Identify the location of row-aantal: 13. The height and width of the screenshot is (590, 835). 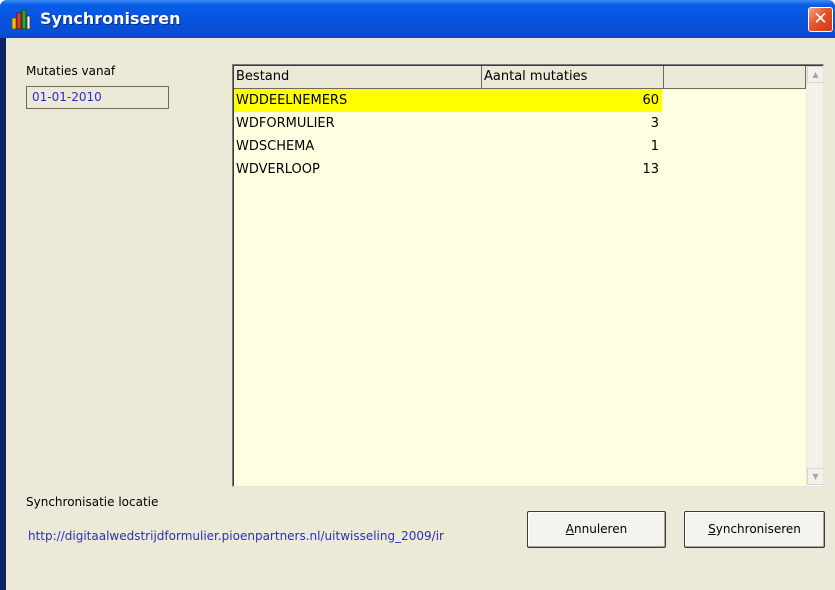
(650, 169).